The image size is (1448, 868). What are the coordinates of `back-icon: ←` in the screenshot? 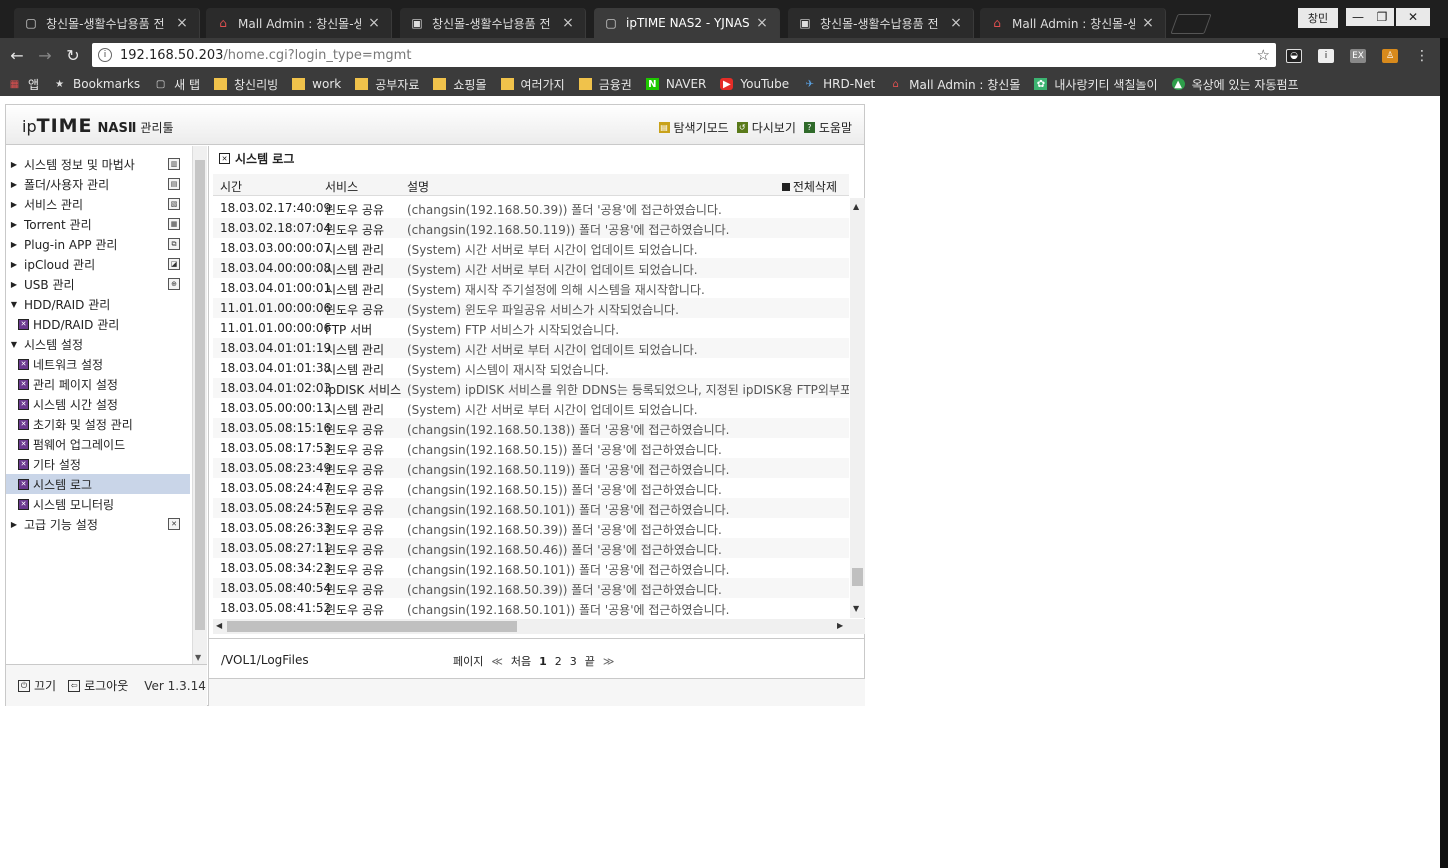 It's located at (17, 55).